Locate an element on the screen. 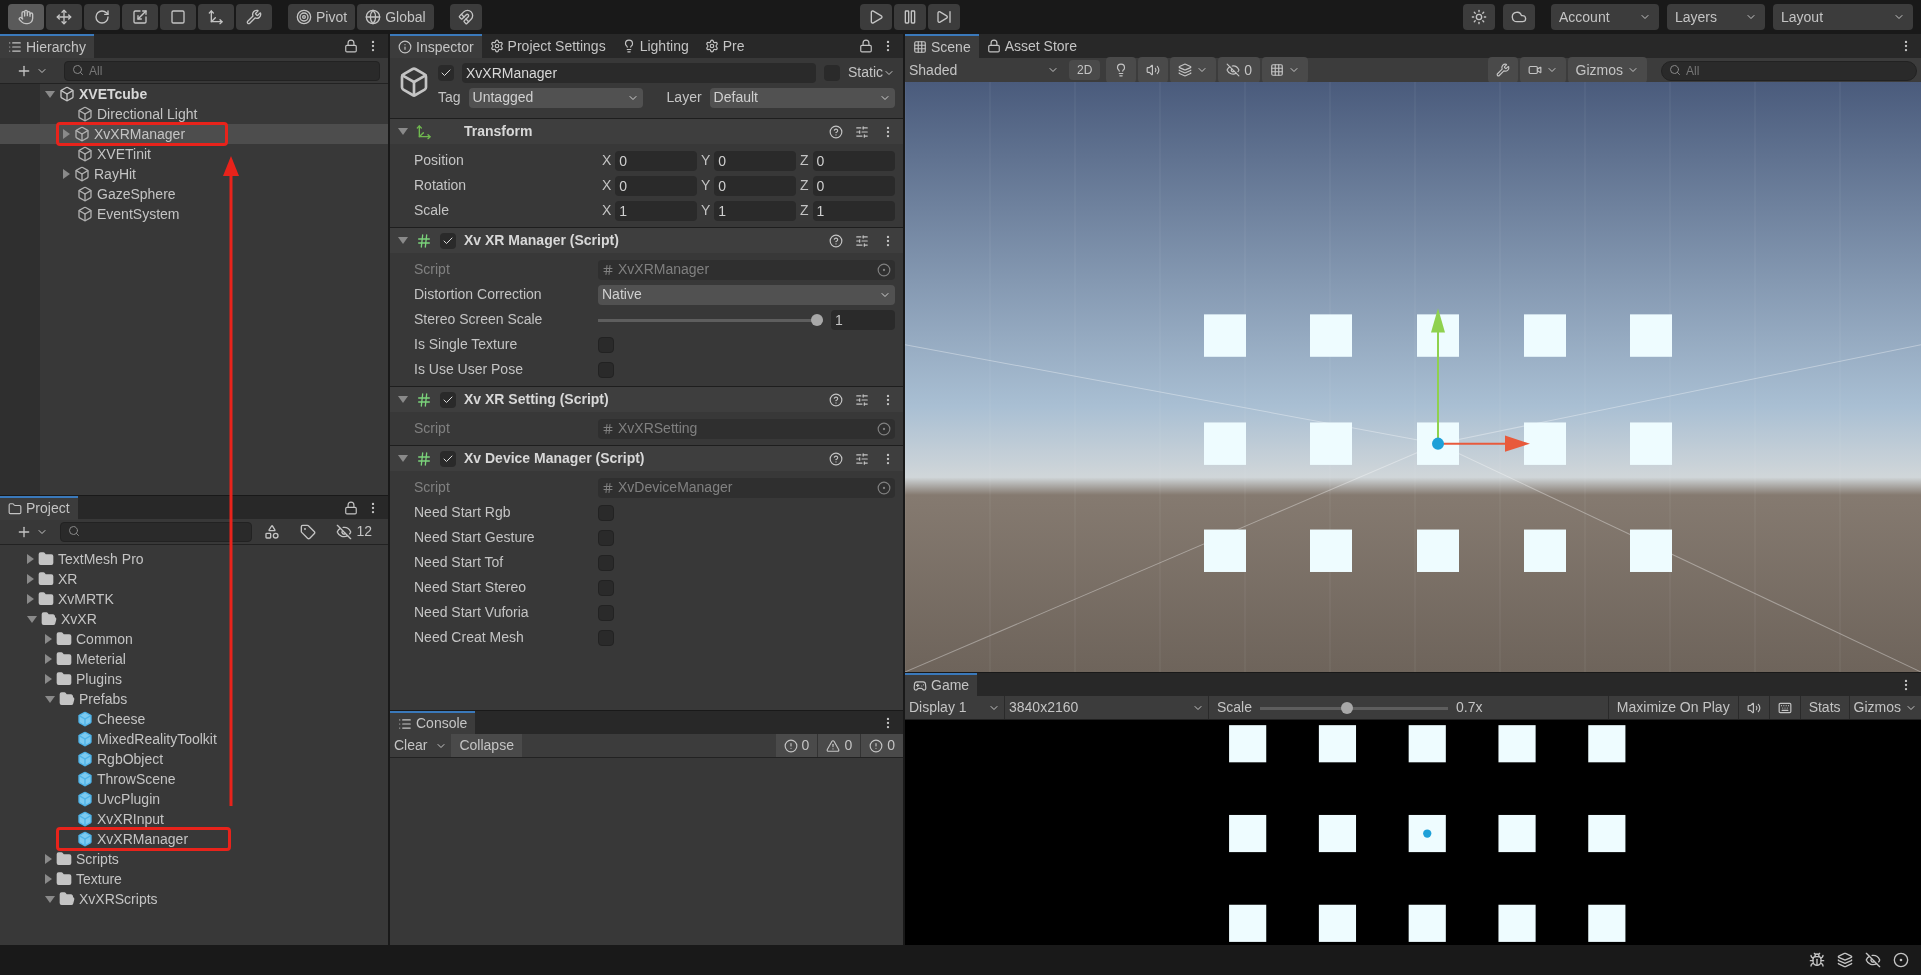 This screenshot has height=975, width=1921. layers-dropdown: Layers is located at coordinates (1716, 17).